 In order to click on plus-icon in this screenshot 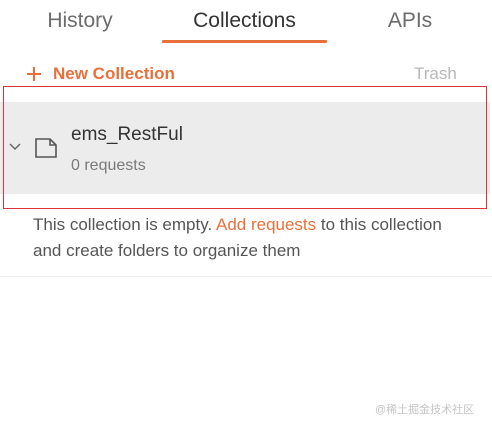, I will do `click(34, 74)`.